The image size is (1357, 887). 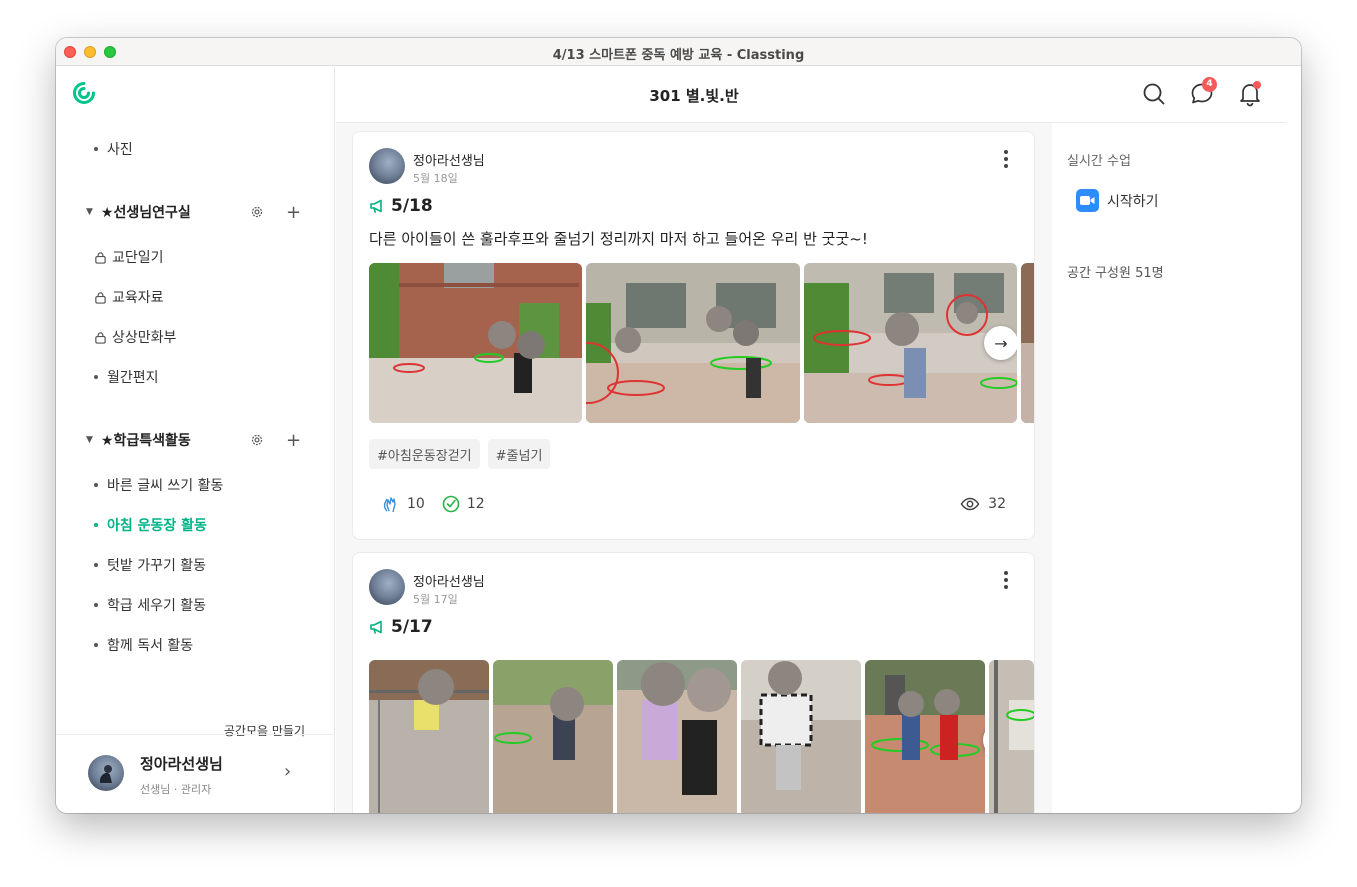 I want to click on sidebar-item-handwriting: 바른 글씨 쓰기 활동, so click(x=158, y=485).